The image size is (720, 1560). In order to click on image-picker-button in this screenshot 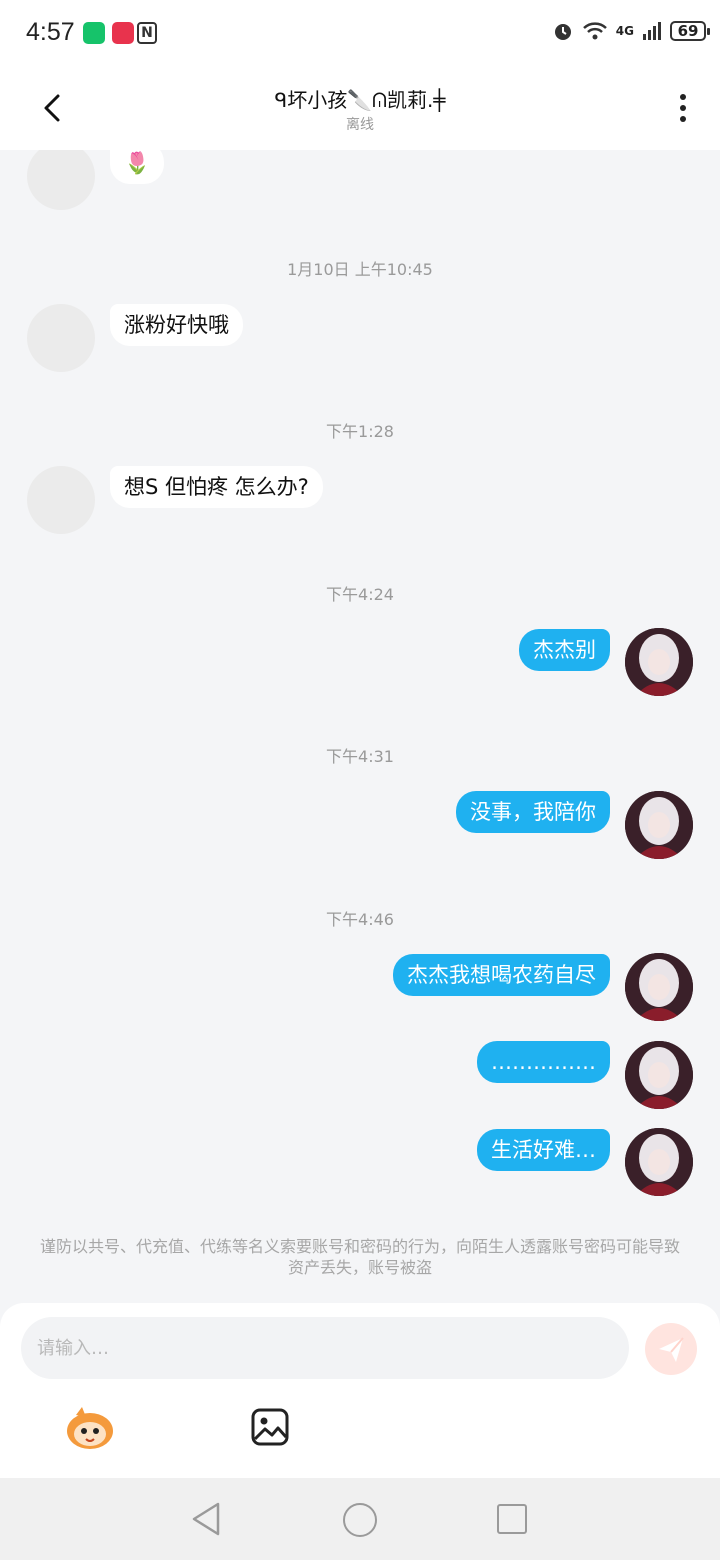, I will do `click(270, 1427)`.